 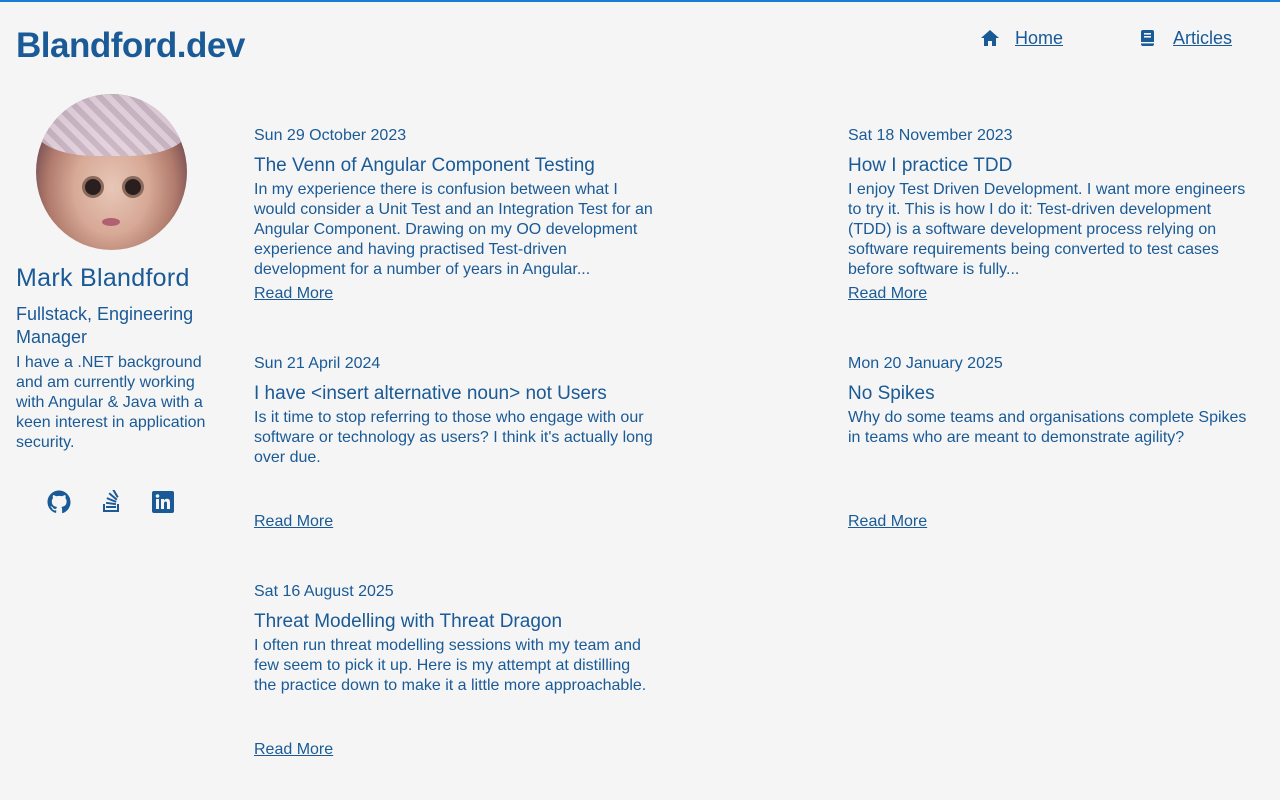 I want to click on site-title: Blandford.dev, so click(x=130, y=46).